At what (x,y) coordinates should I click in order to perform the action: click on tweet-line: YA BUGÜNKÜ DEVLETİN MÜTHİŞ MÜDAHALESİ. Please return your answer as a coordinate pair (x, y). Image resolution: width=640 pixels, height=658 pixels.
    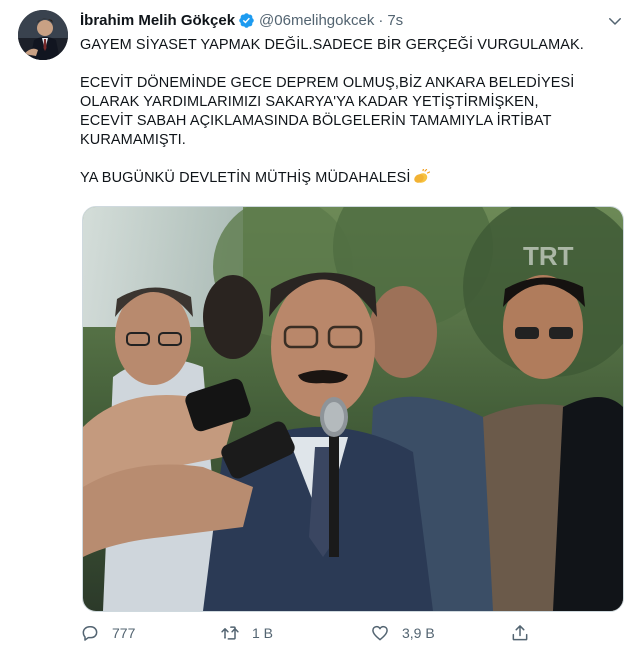
    Looking at the image, I should click on (245, 178).